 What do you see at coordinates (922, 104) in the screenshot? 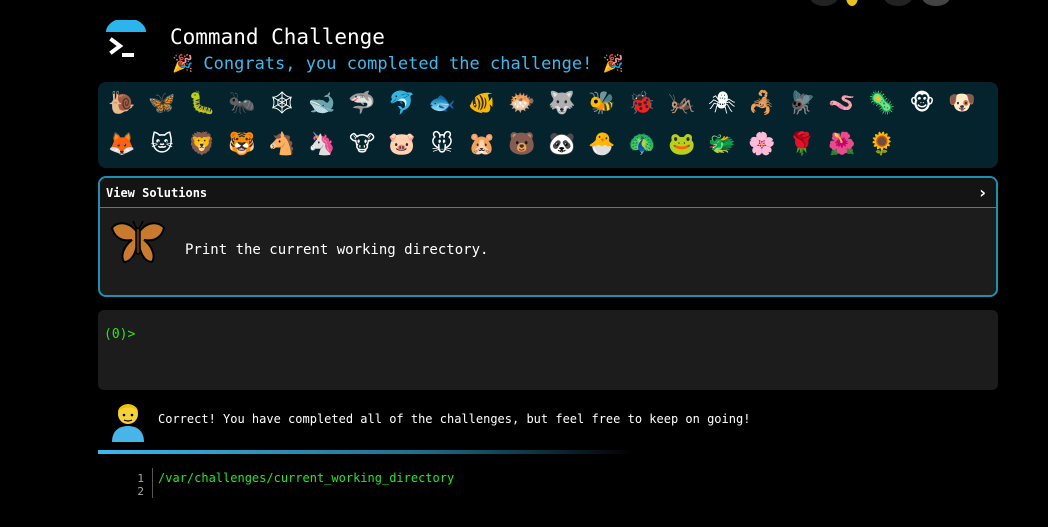
I see `challenge-emoji-icon: 🐵` at bounding box center [922, 104].